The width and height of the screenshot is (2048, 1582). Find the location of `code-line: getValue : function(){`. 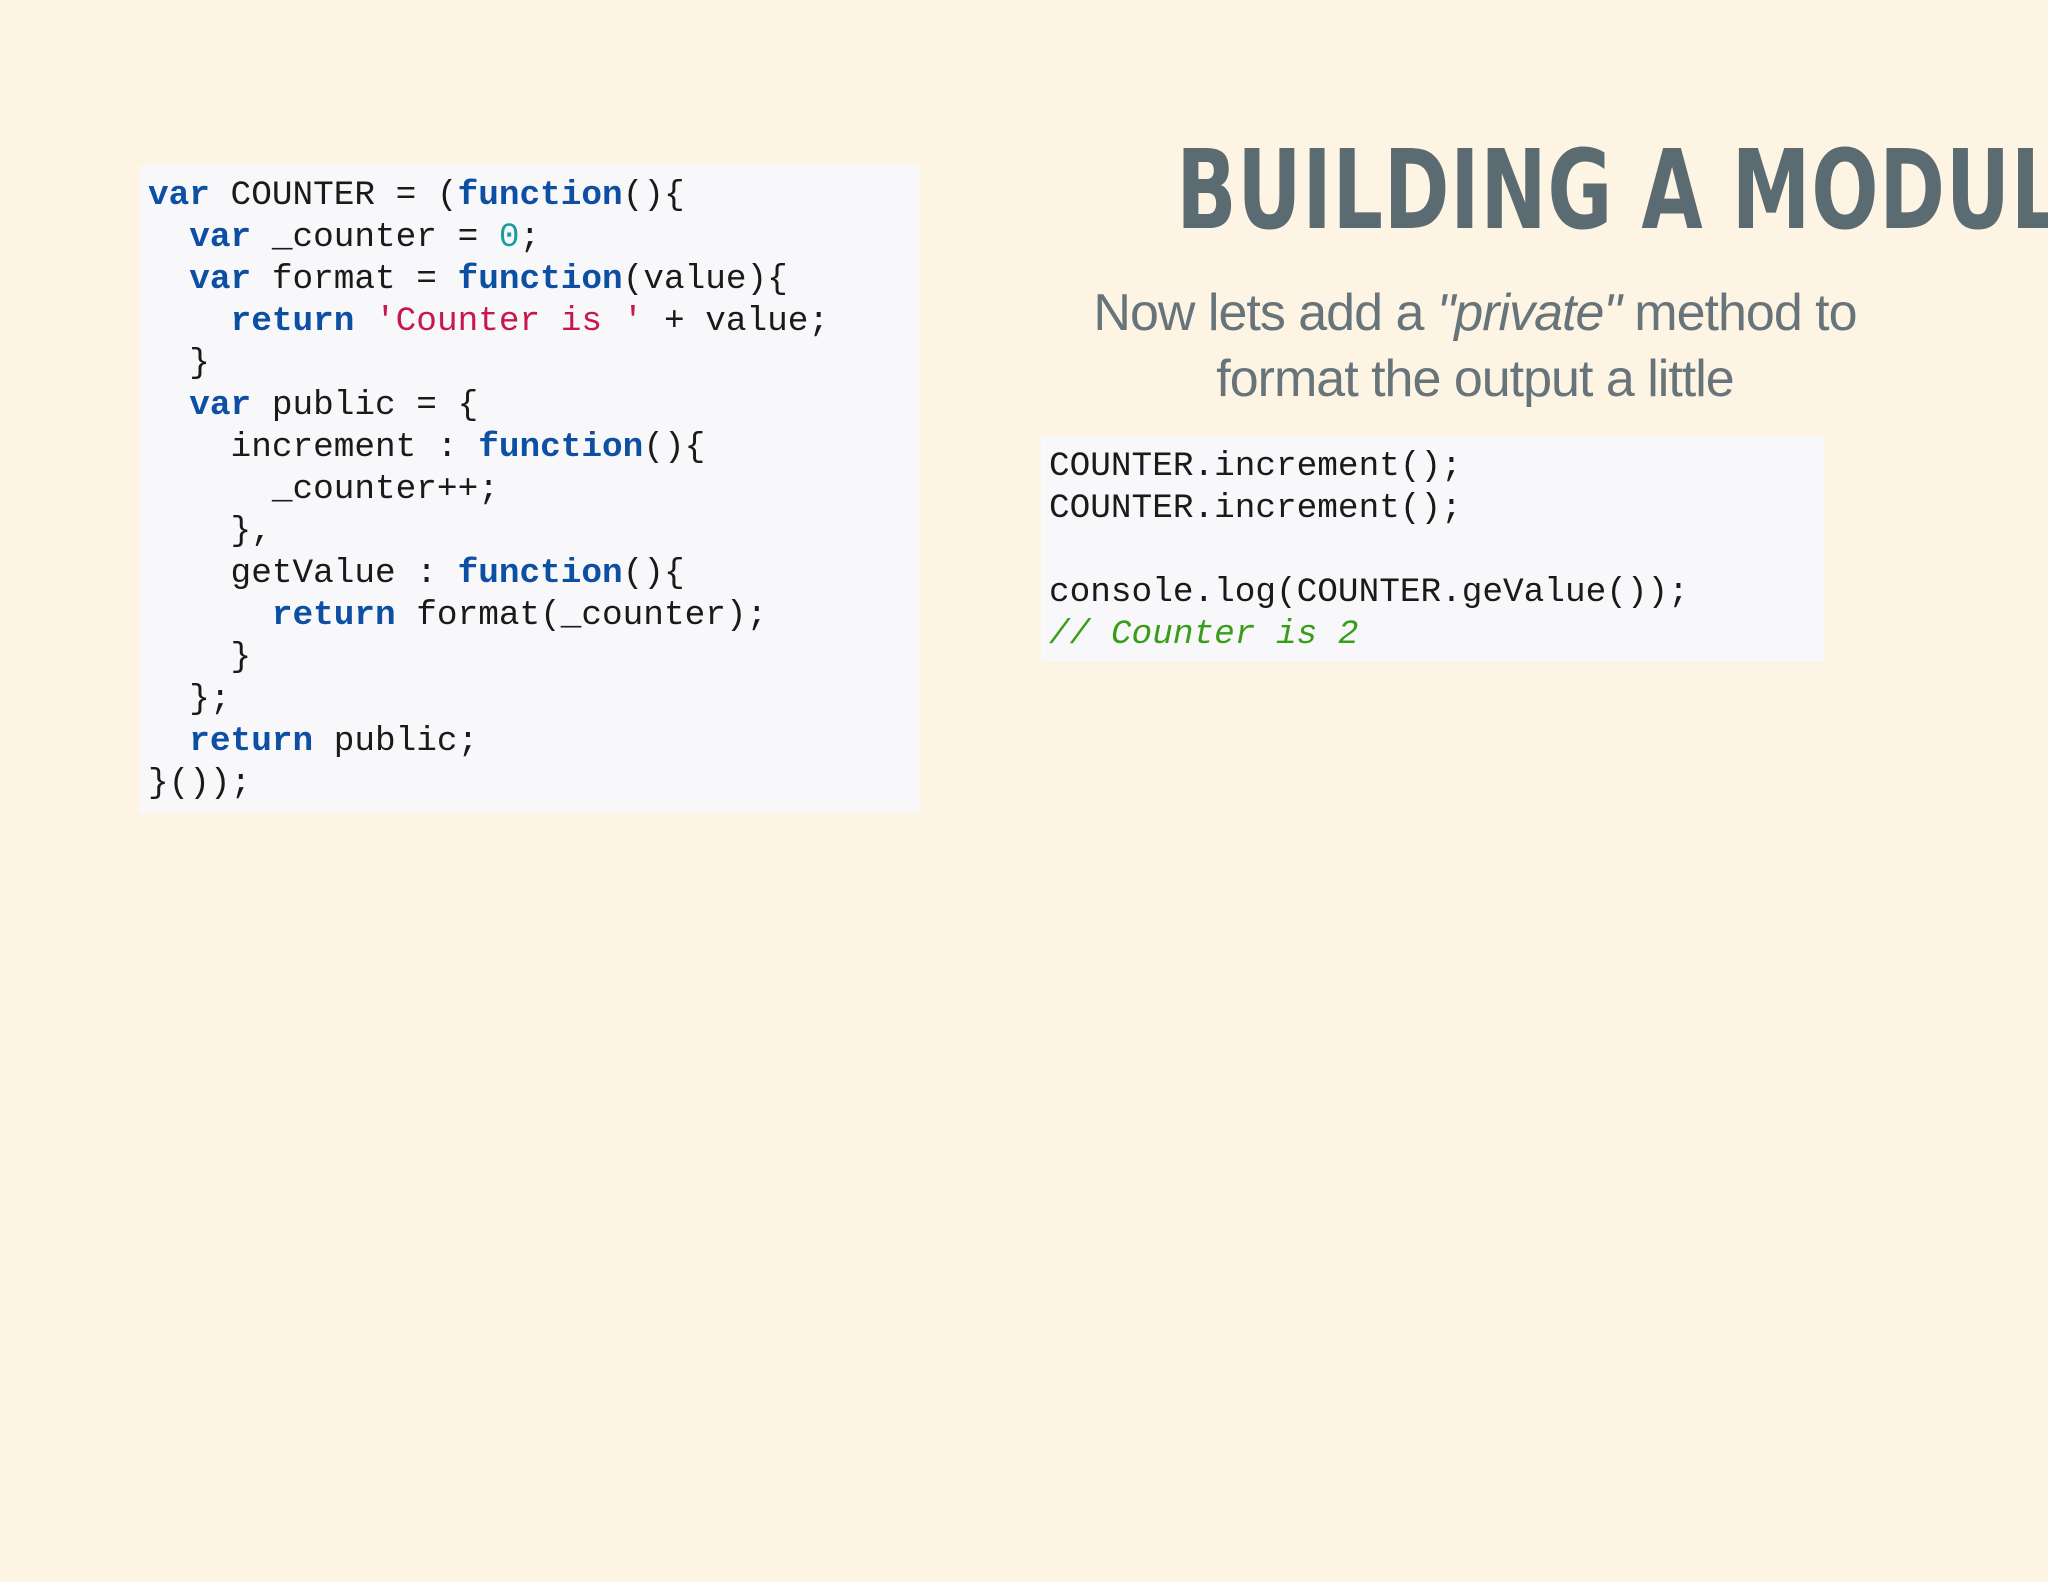

code-line: getValue : function(){ is located at coordinates (488, 574).